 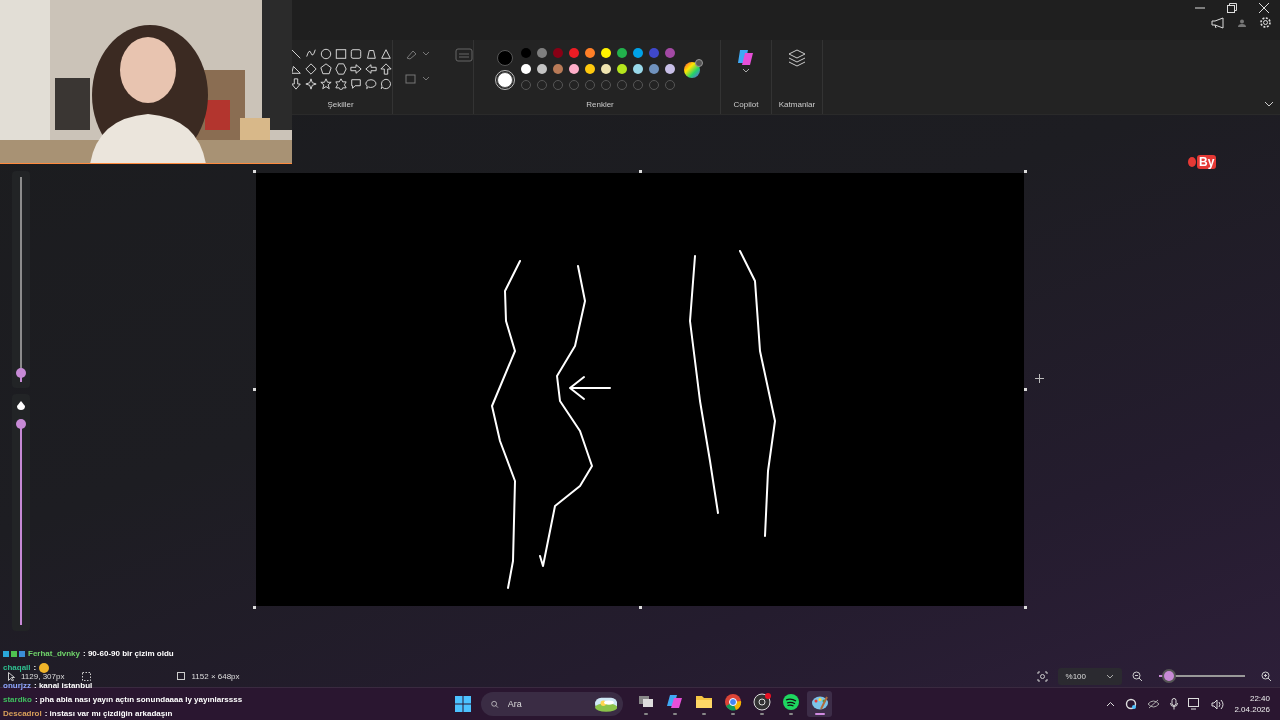 What do you see at coordinates (1259, 698) in the screenshot?
I see `clock-time: 22:40` at bounding box center [1259, 698].